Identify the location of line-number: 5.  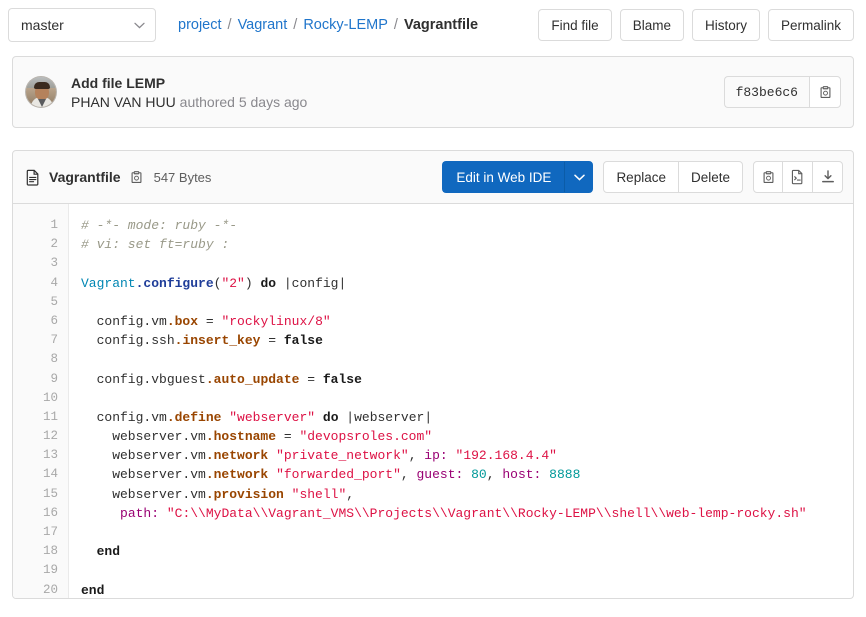
(35, 302).